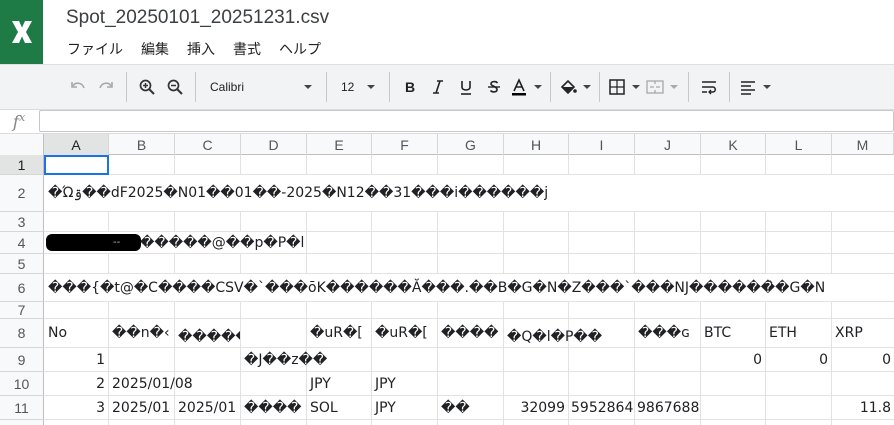 The image size is (894, 425). I want to click on cell-a9: 1, so click(76, 359).